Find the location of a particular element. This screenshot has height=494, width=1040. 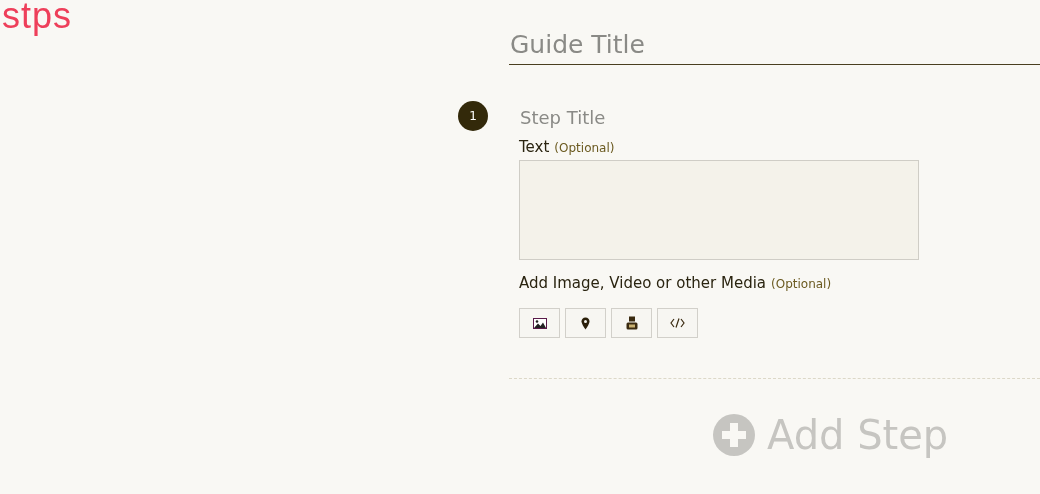

logo: stps is located at coordinates (37, 19).